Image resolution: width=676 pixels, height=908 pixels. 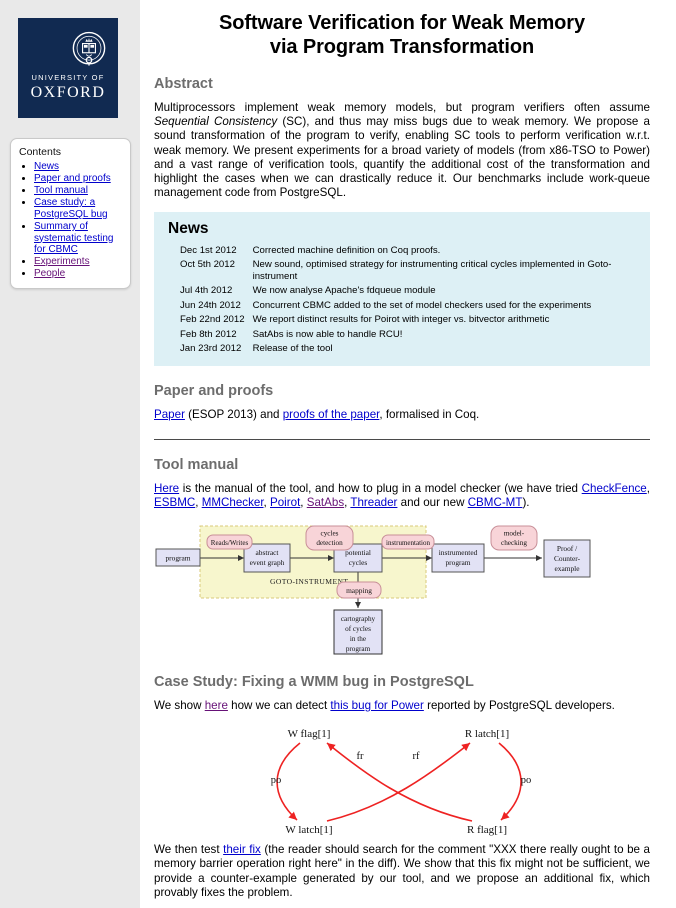 What do you see at coordinates (567, 568) in the screenshot?
I see `box-proof-label-3: example` at bounding box center [567, 568].